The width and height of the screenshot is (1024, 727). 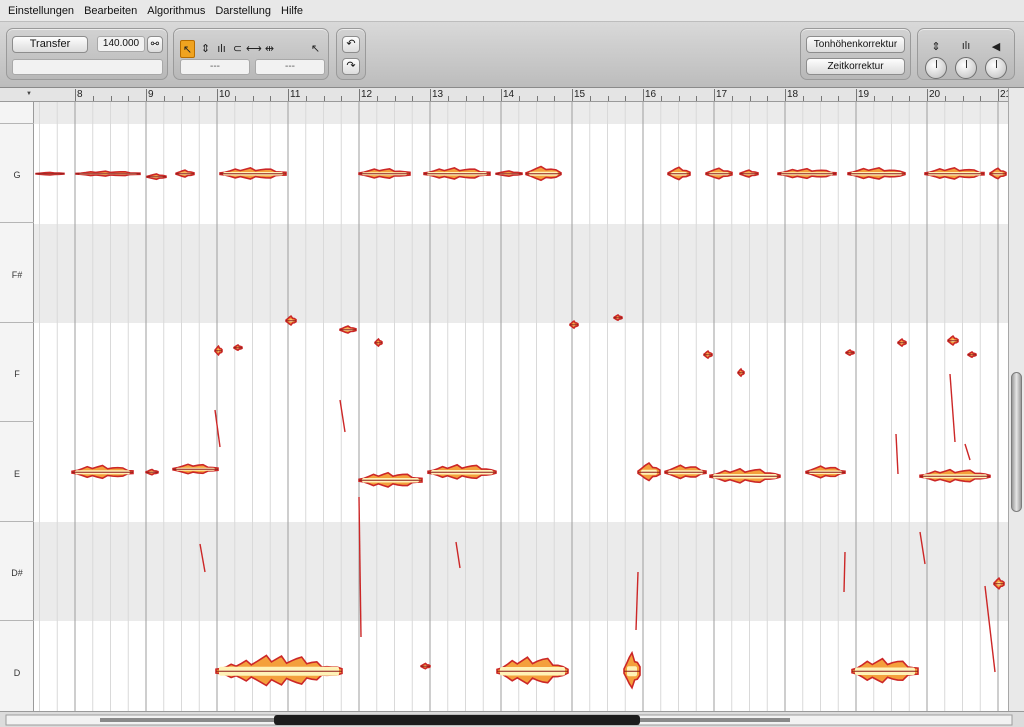 I want to click on pitch-tool-icon: ⇕, so click(x=205, y=49).